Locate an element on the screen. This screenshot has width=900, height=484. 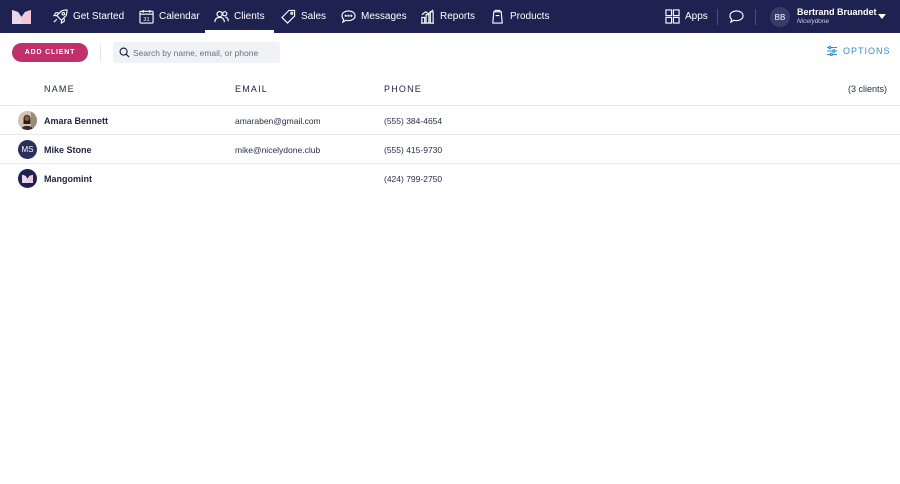
client-name: Amara Bennett is located at coordinates (76, 121).